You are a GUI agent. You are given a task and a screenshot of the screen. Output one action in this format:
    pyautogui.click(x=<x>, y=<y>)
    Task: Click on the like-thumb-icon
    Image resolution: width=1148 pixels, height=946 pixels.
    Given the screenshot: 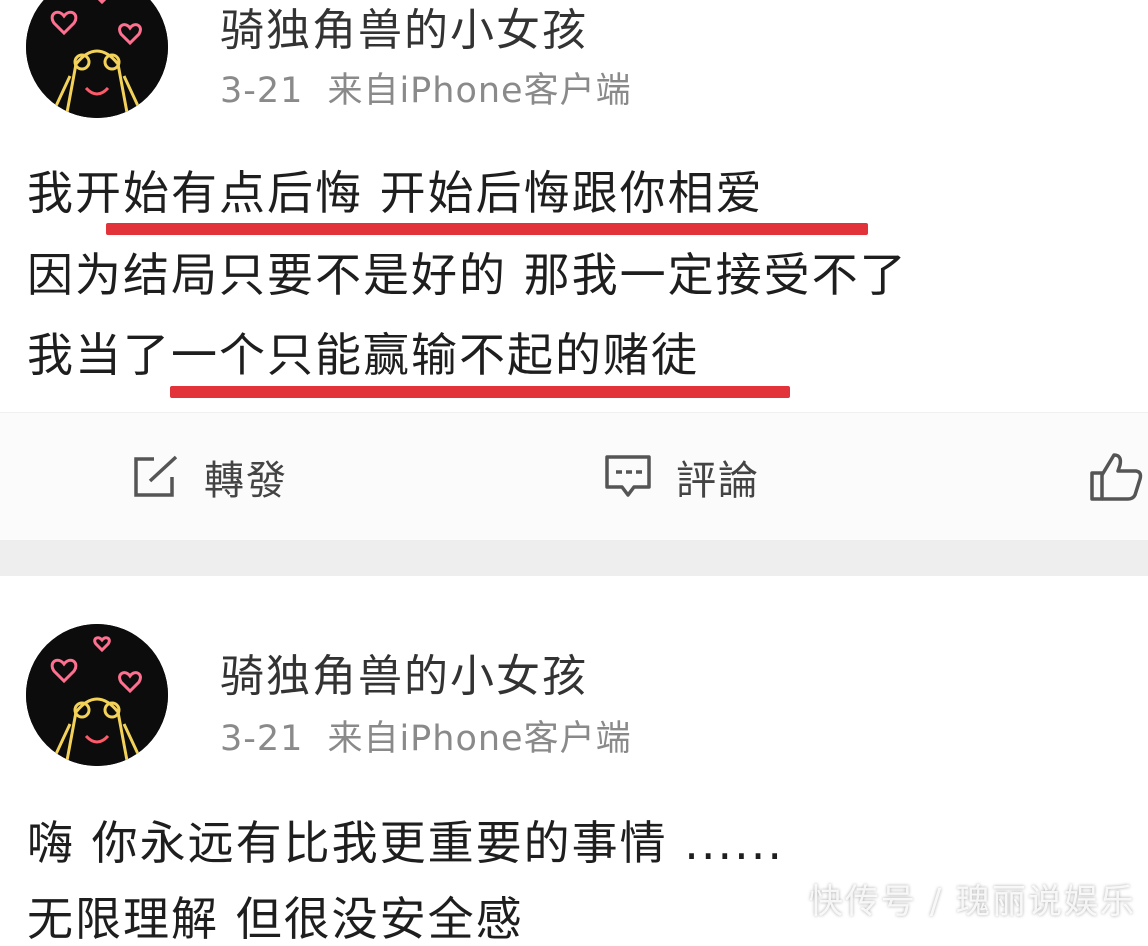 What is the action you would take?
    pyautogui.click(x=1116, y=477)
    